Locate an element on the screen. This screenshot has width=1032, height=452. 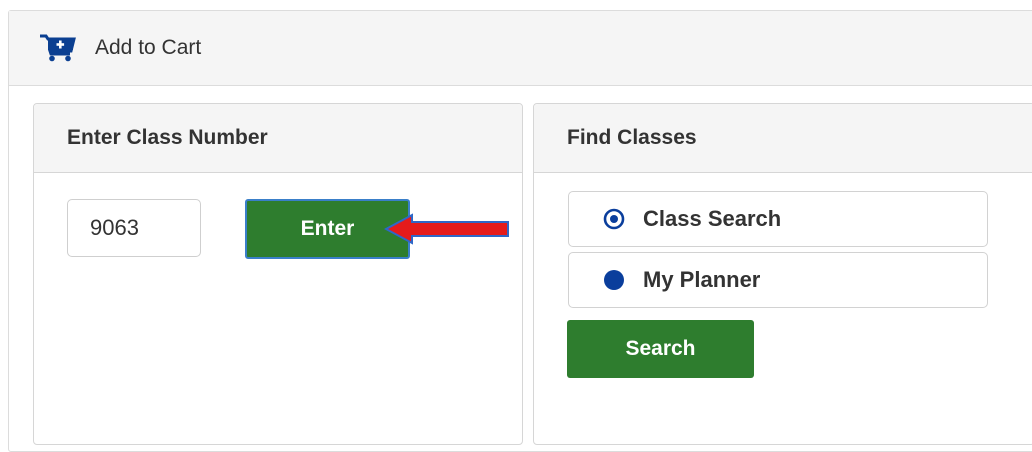
add-to-cart-title: Add to Cart is located at coordinates (148, 47).